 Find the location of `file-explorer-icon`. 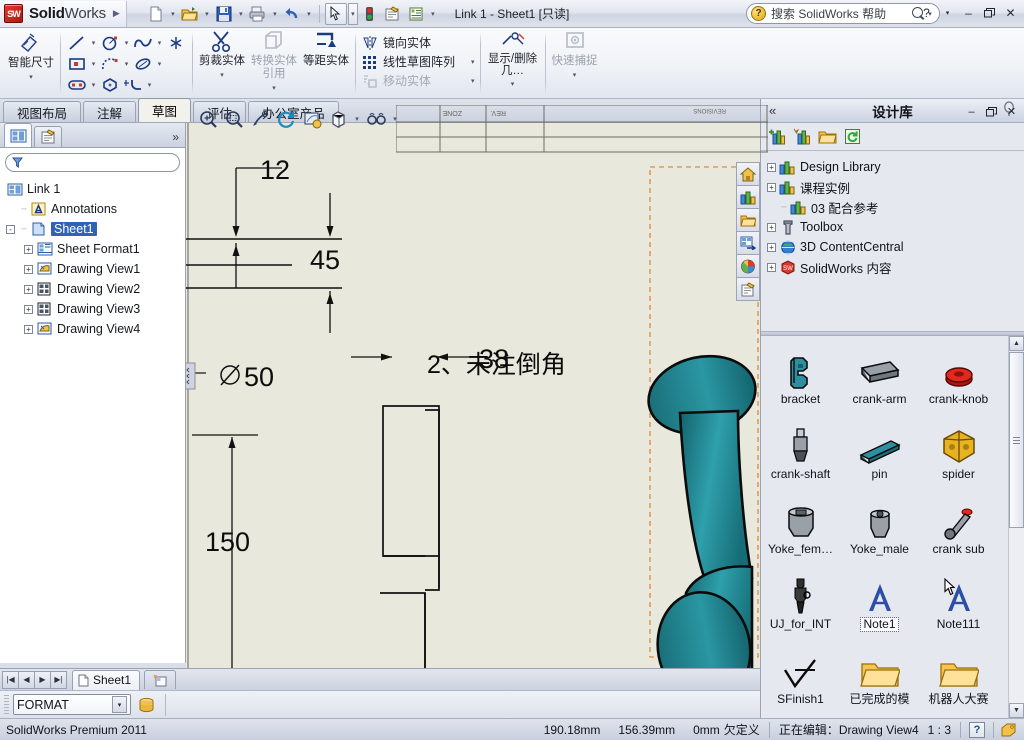

file-explorer-icon is located at coordinates (748, 220).